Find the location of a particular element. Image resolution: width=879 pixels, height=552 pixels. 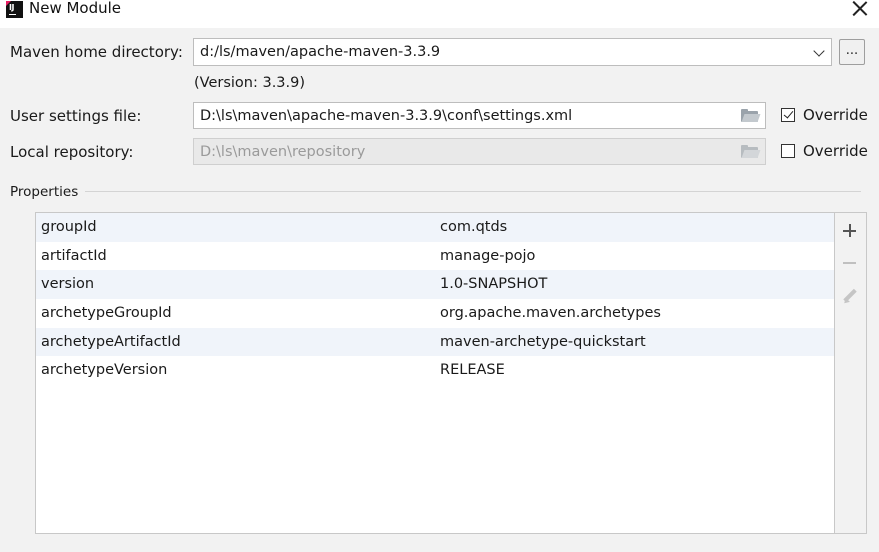

property-value: maven-archetype-quickstart is located at coordinates (543, 342).